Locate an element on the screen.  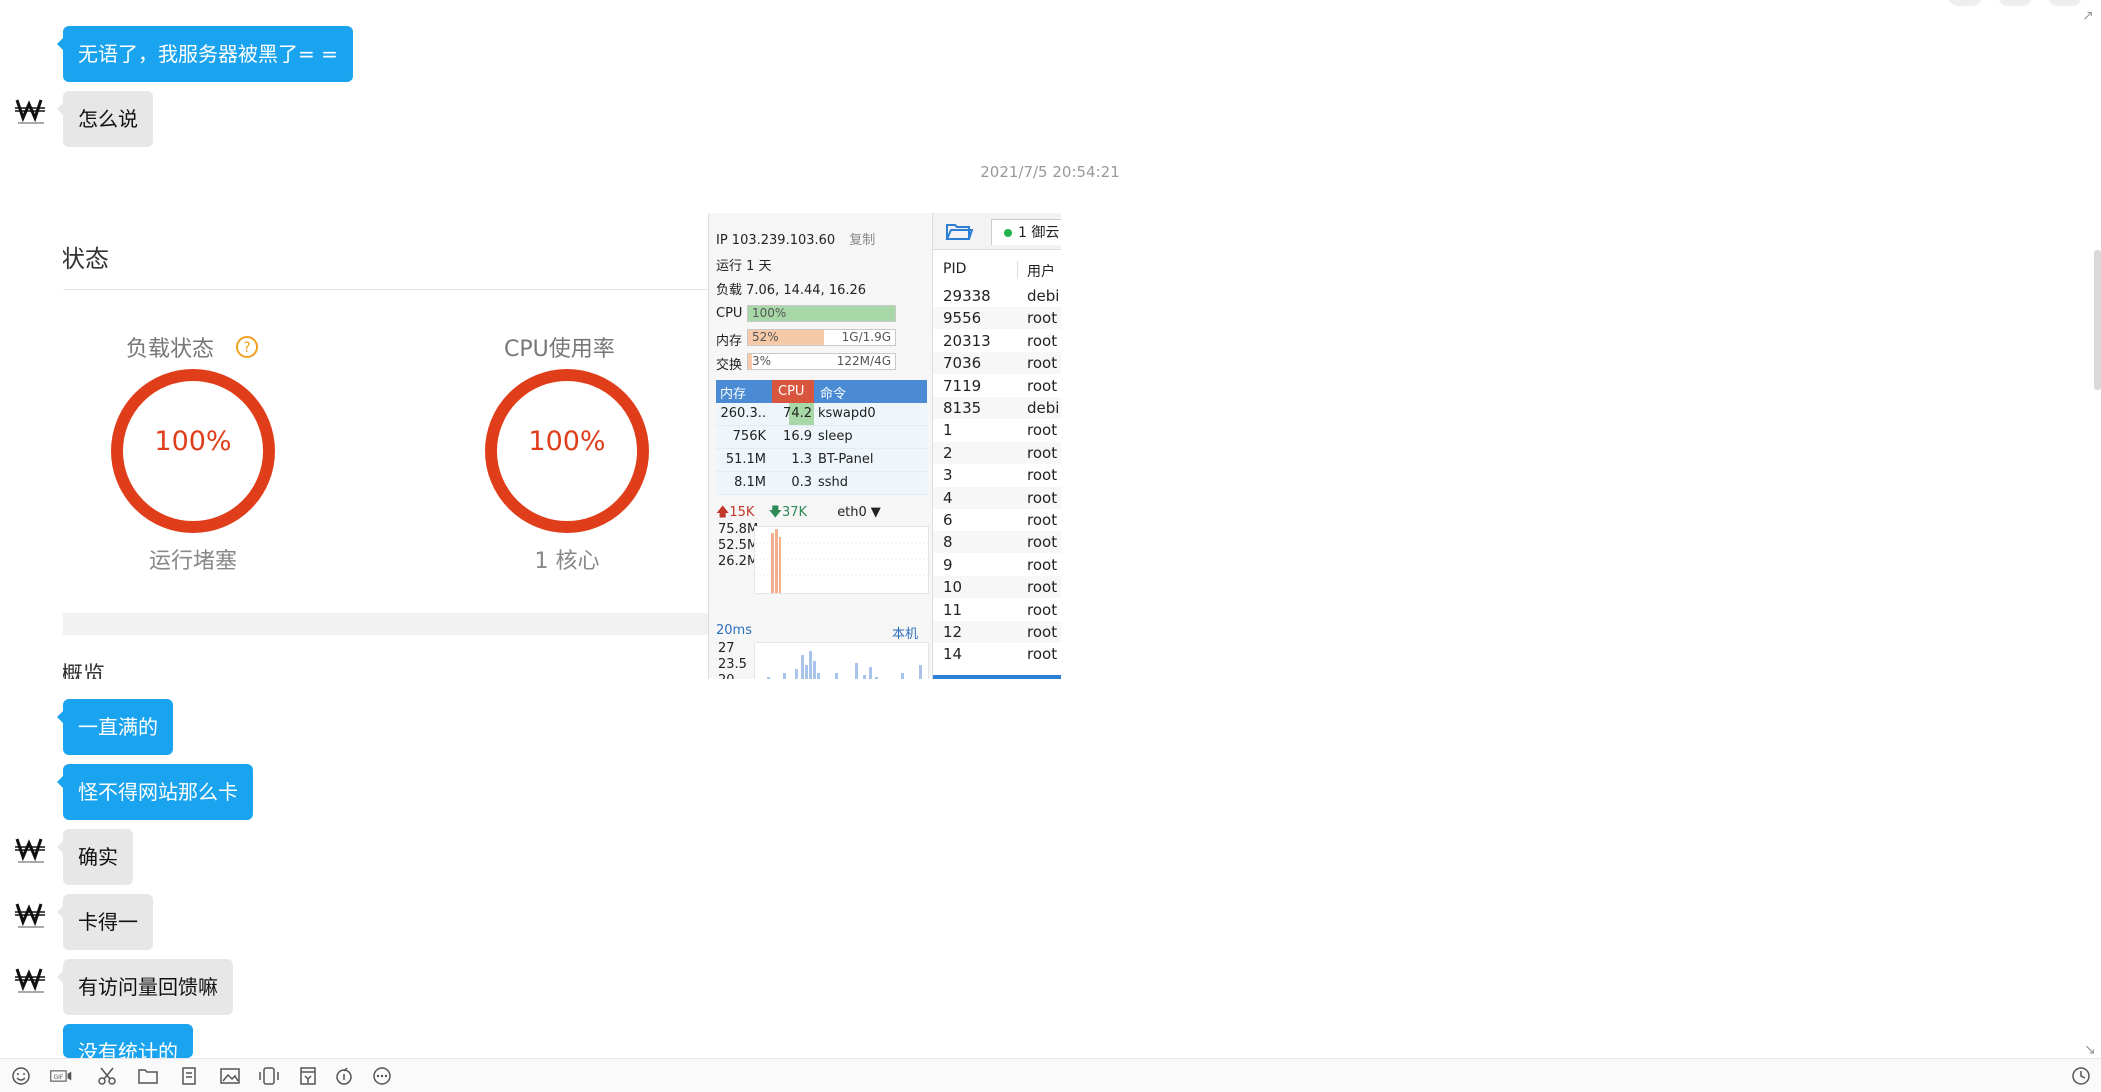
swap-percent: 3% is located at coordinates (762, 361).